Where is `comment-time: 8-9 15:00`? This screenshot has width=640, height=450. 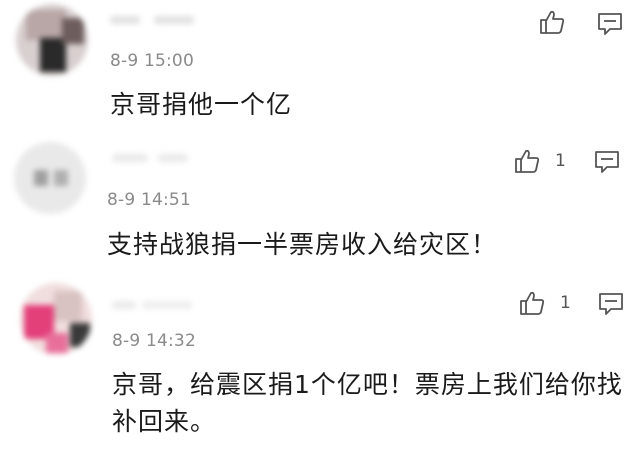
comment-time: 8-9 15:00 is located at coordinates (152, 61).